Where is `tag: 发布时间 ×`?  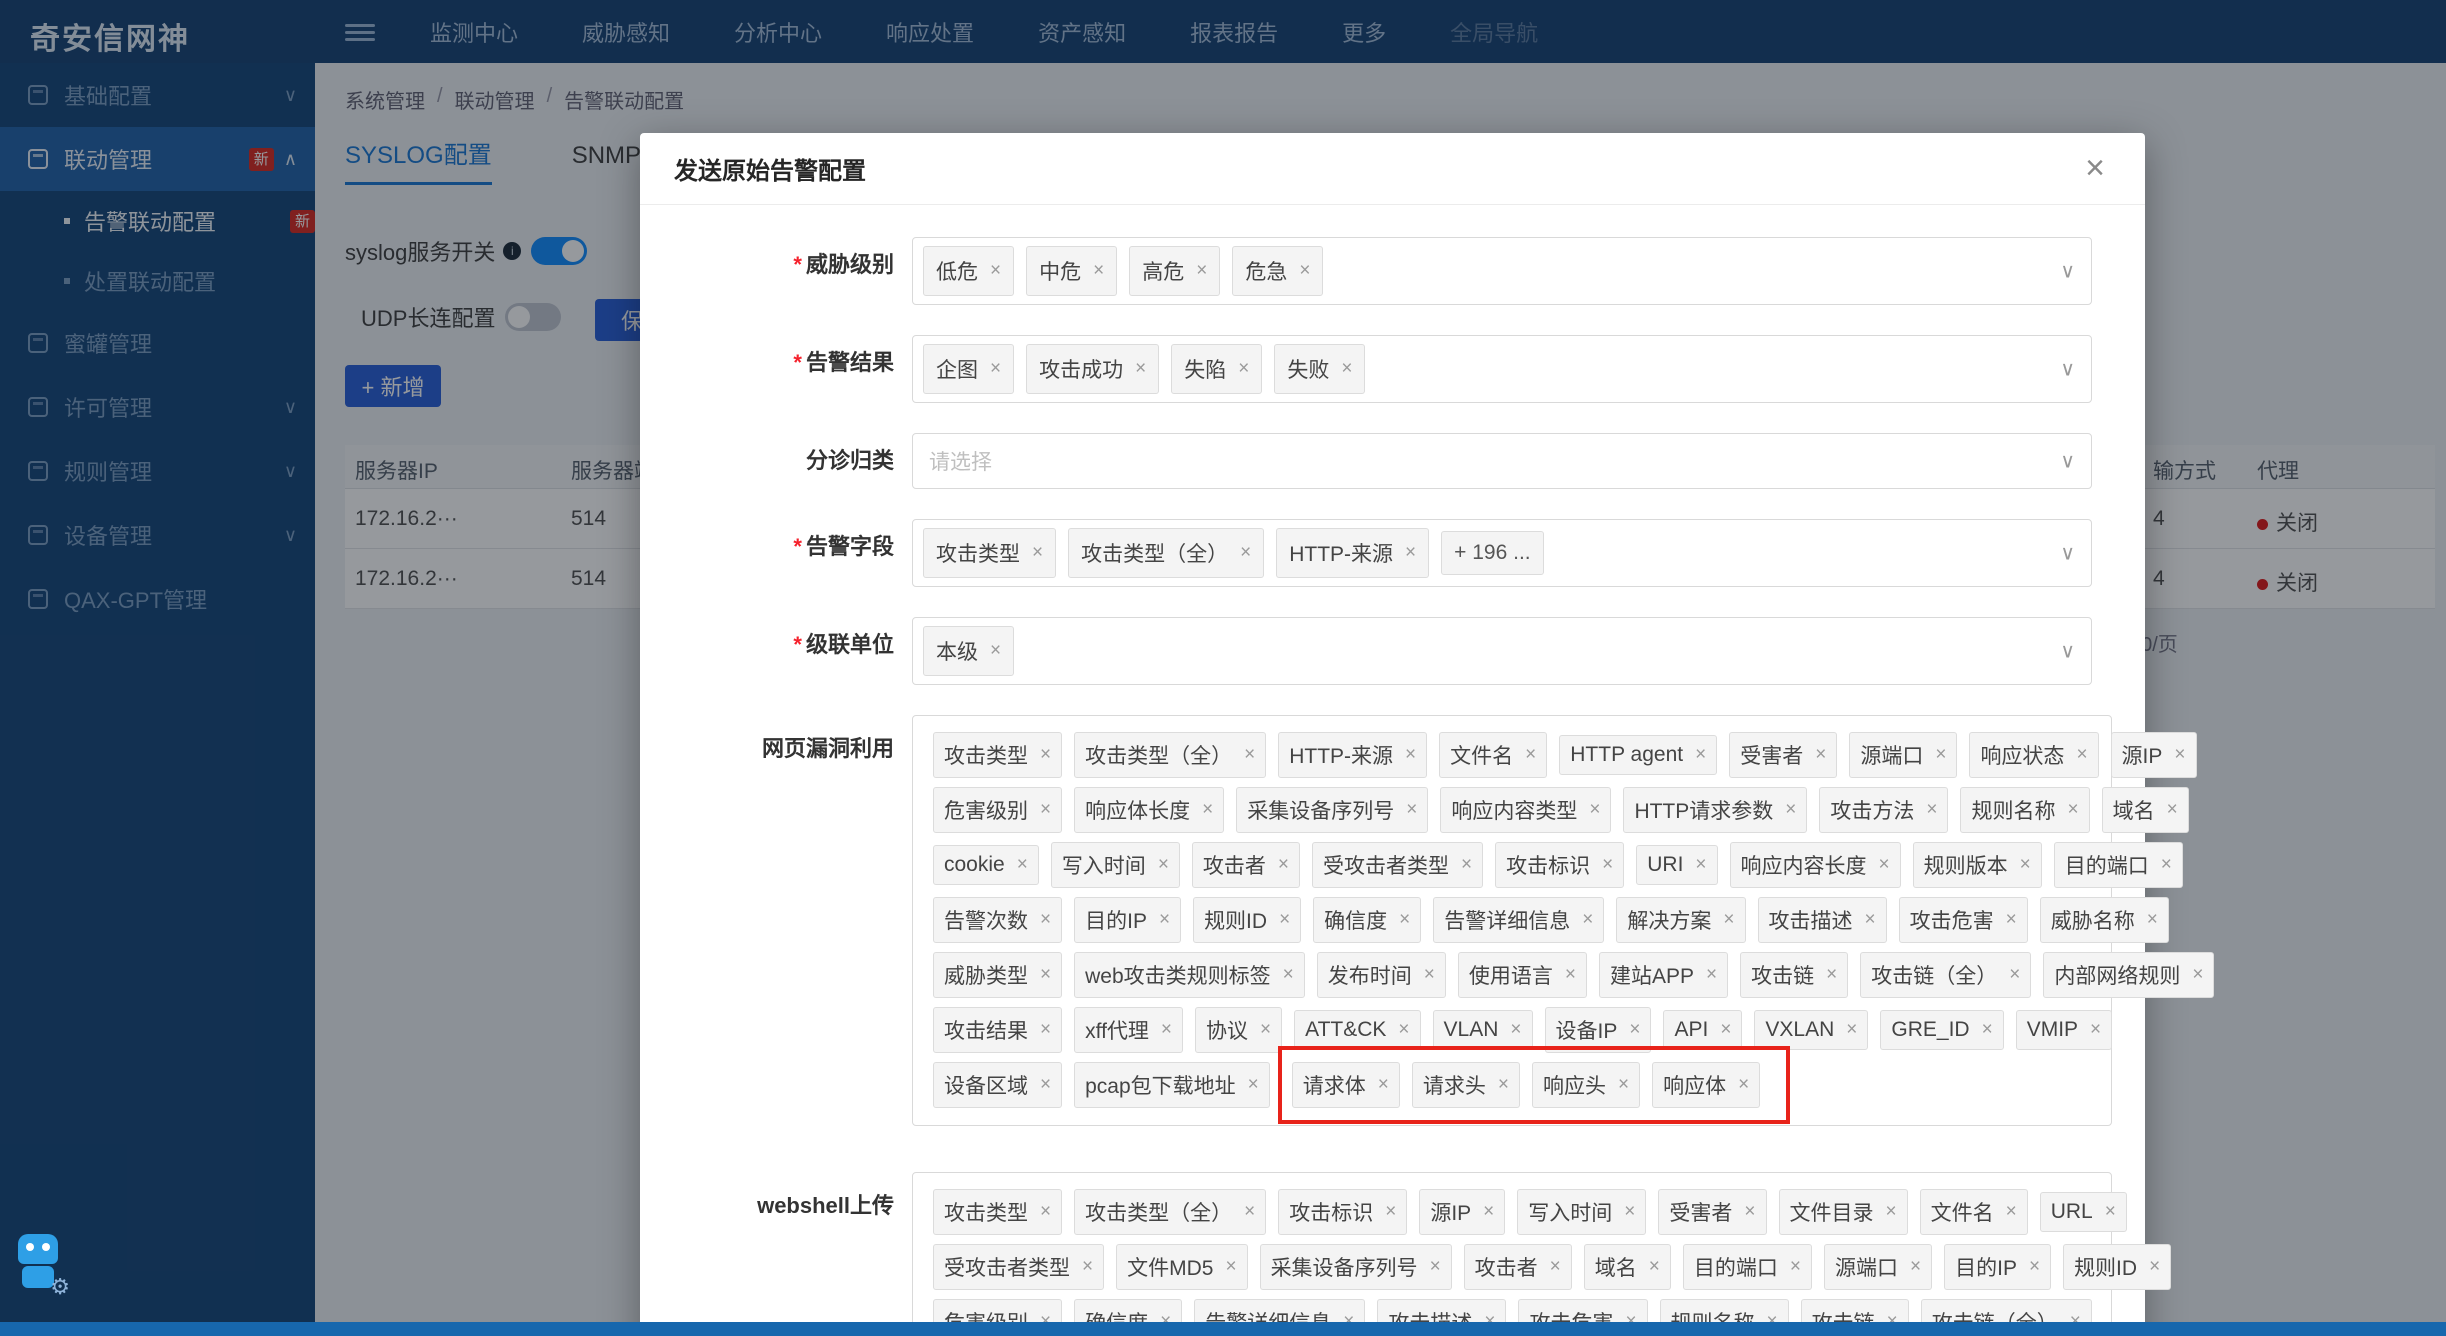 tag: 发布时间 × is located at coordinates (1381, 975).